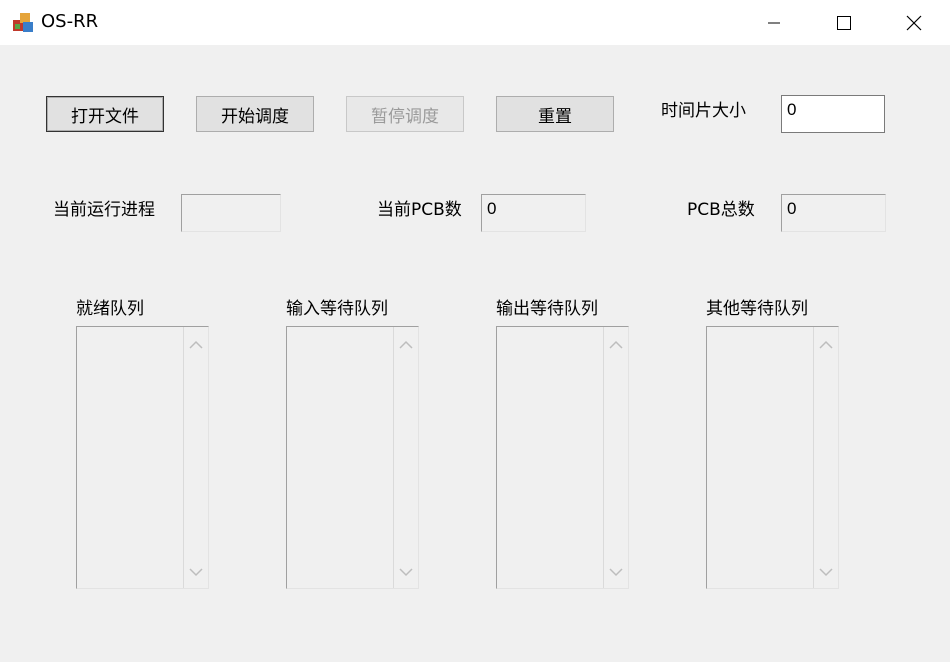  What do you see at coordinates (405, 114) in the screenshot?
I see `pause-schedule-button: 暂停调度` at bounding box center [405, 114].